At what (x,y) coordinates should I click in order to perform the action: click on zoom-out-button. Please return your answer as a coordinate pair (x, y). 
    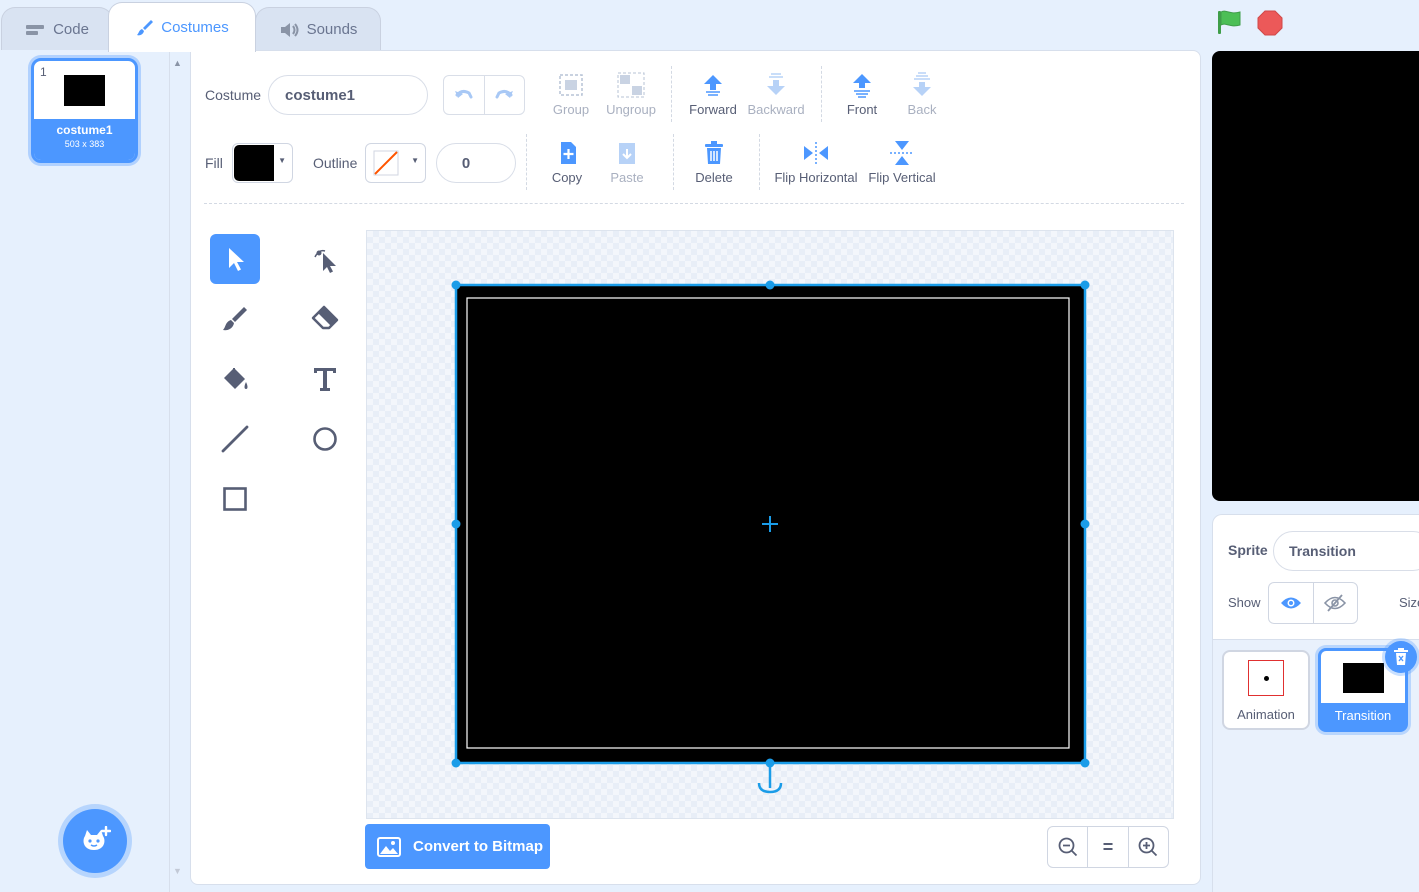
    Looking at the image, I should click on (1068, 847).